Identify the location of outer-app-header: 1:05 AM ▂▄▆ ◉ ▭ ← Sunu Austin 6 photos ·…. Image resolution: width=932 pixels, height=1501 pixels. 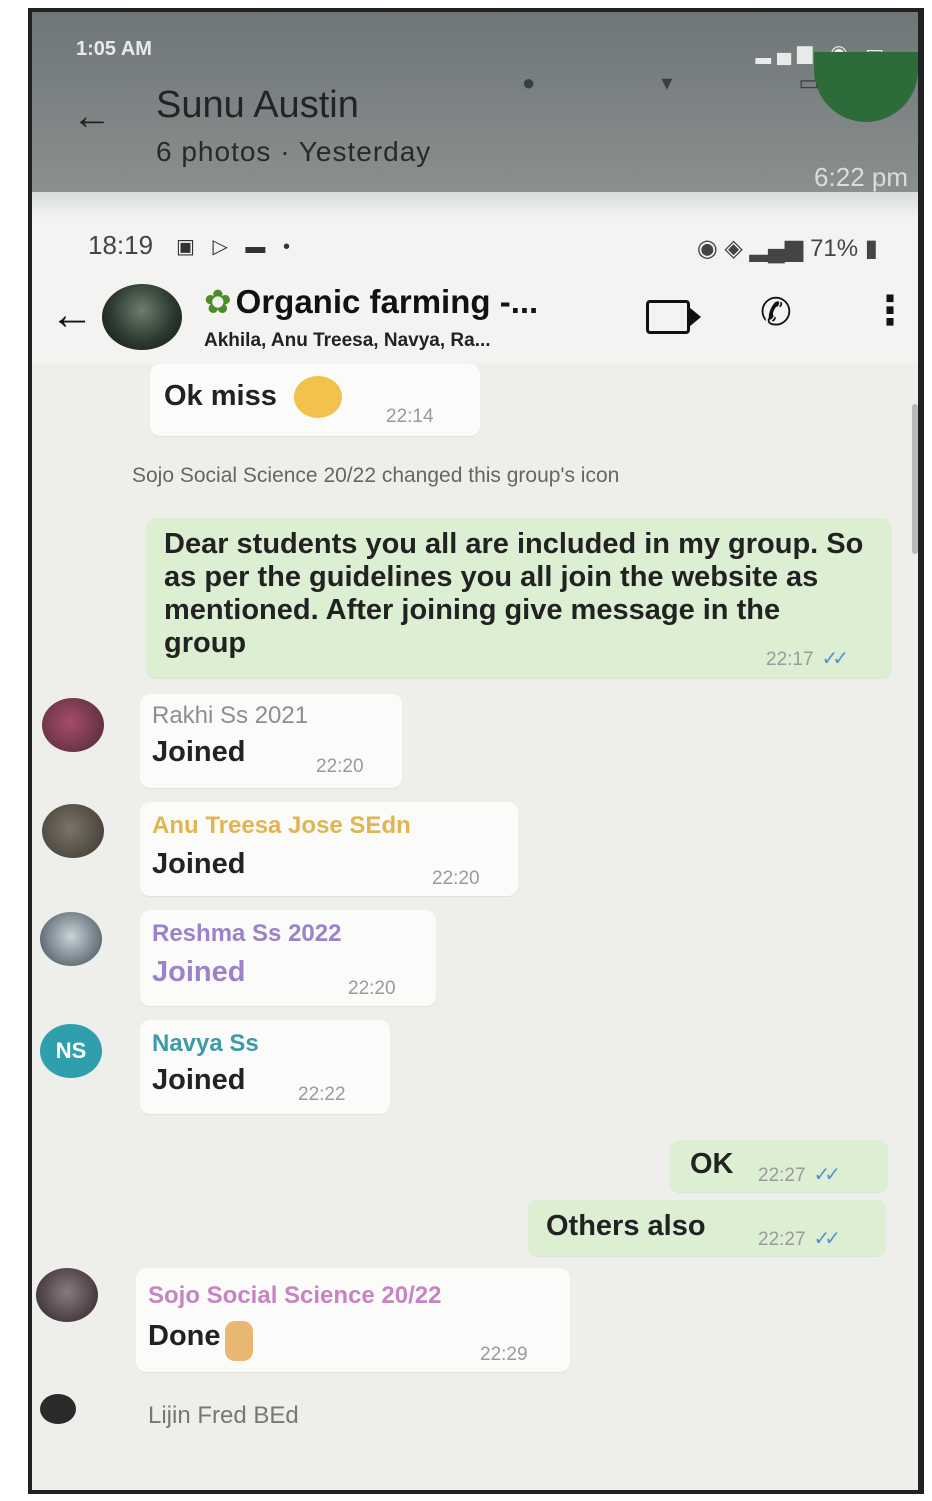
(475, 102).